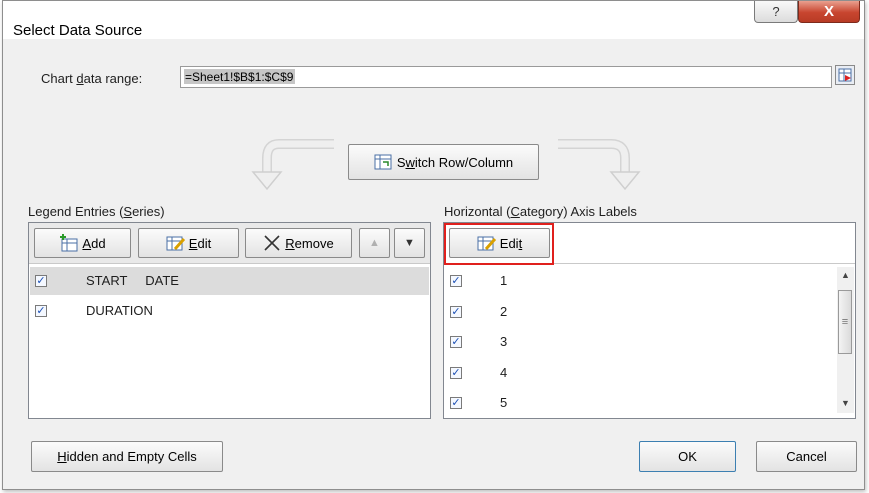 This screenshot has height=493, width=869. I want to click on axis-label-value: 4, so click(504, 372).